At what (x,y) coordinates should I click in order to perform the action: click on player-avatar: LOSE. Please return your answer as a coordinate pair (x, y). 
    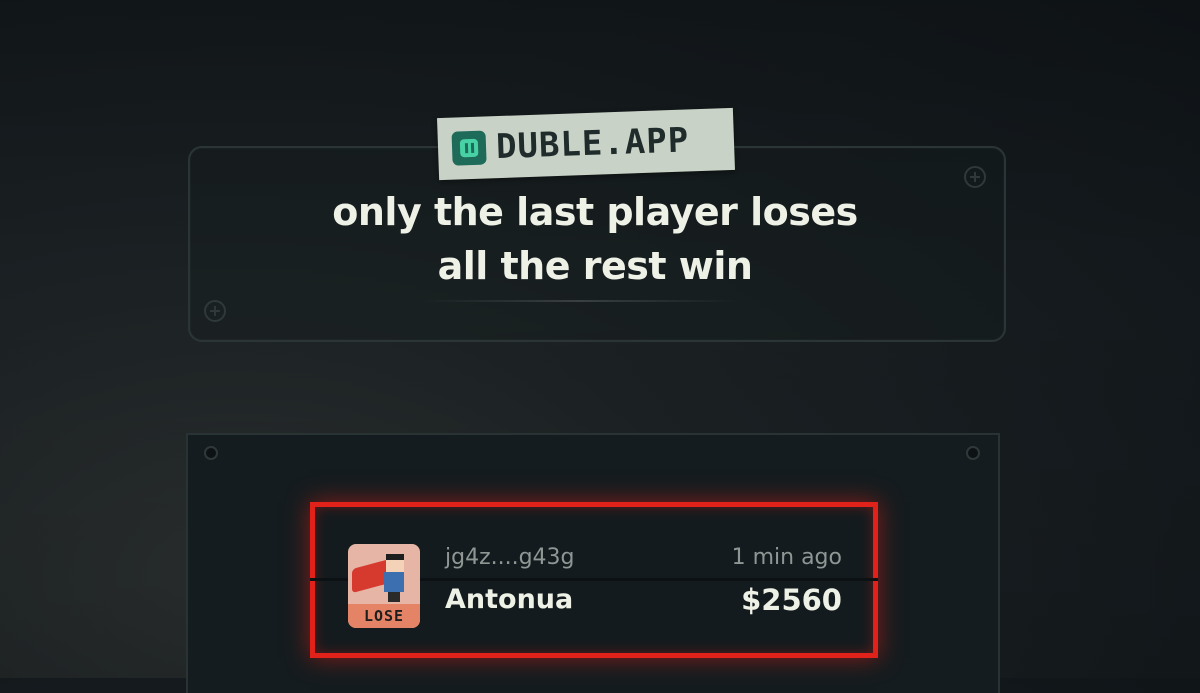
    Looking at the image, I should click on (384, 586).